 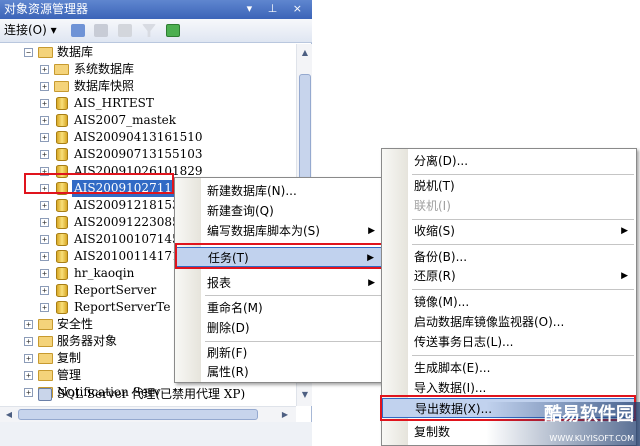 What do you see at coordinates (101, 30) in the screenshot?
I see `disconnect-icon` at bounding box center [101, 30].